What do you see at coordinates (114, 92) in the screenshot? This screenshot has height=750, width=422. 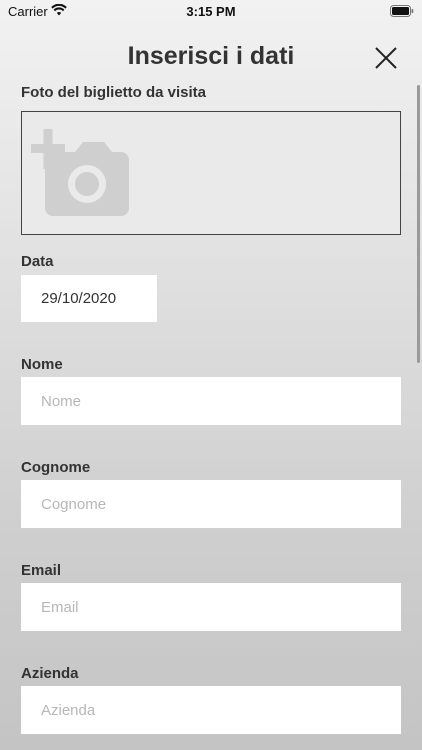 I see `photo-label: Foto del biglietto da visita` at bounding box center [114, 92].